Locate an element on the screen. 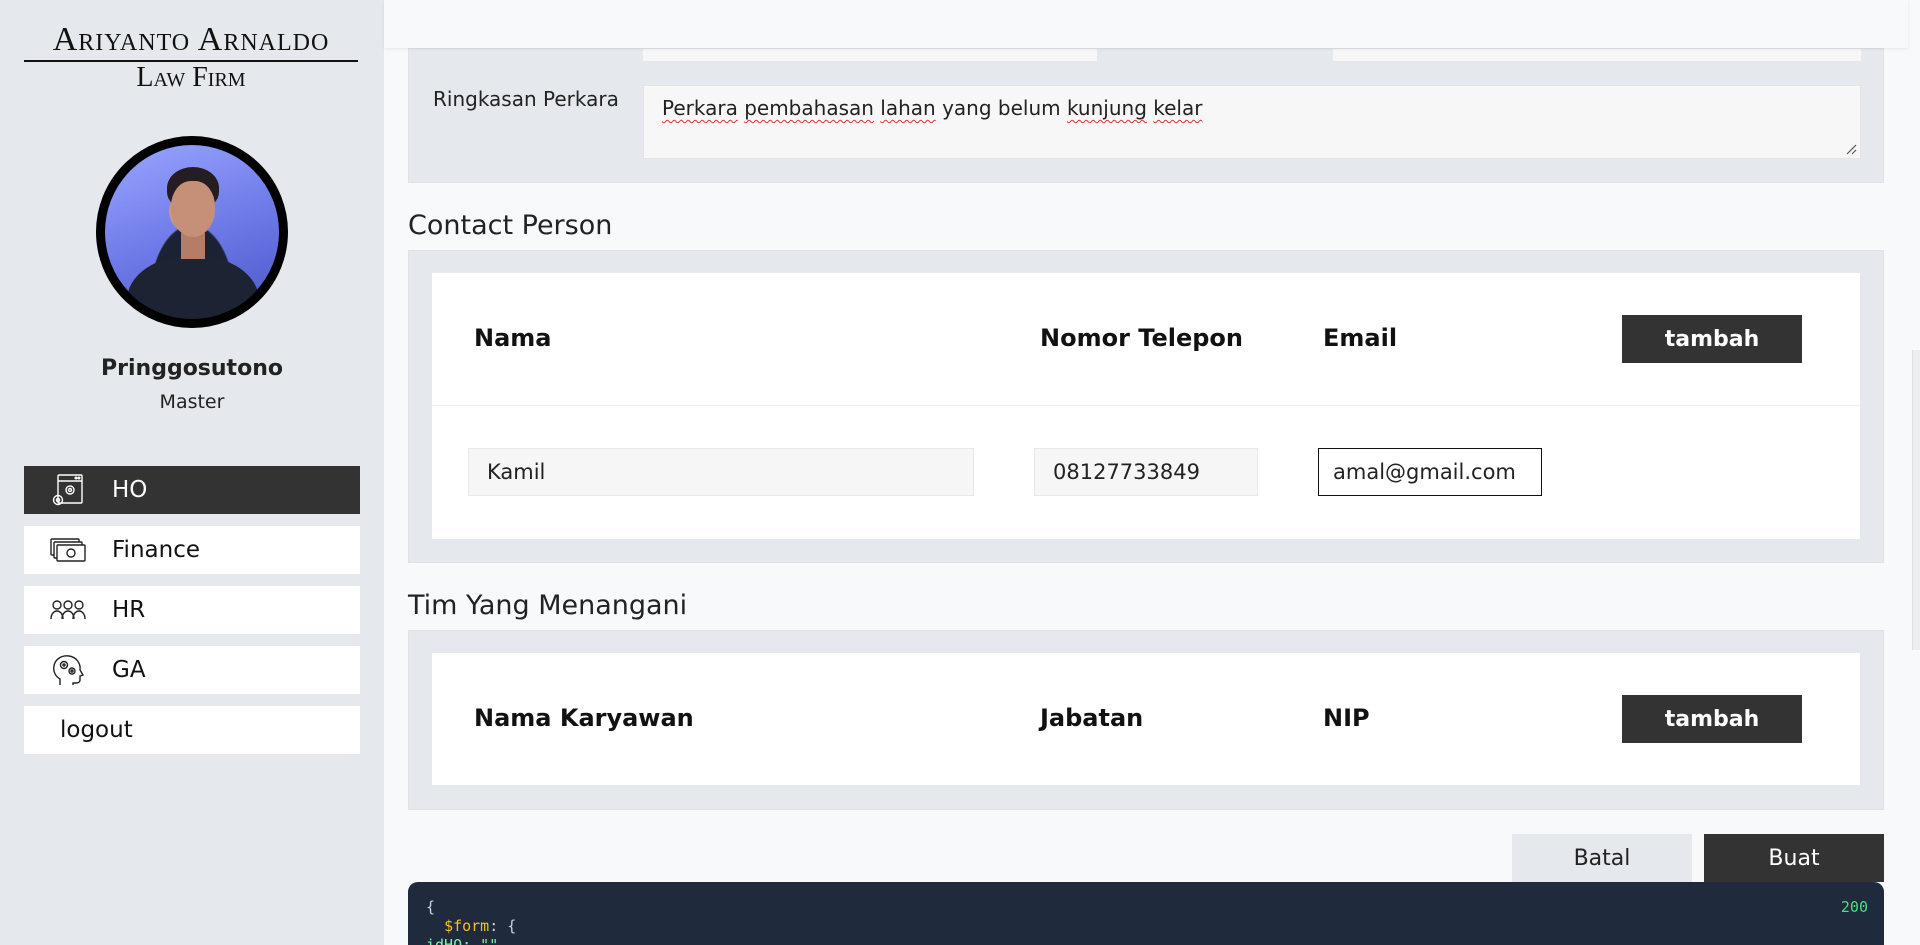  code-line: { is located at coordinates (431, 907).